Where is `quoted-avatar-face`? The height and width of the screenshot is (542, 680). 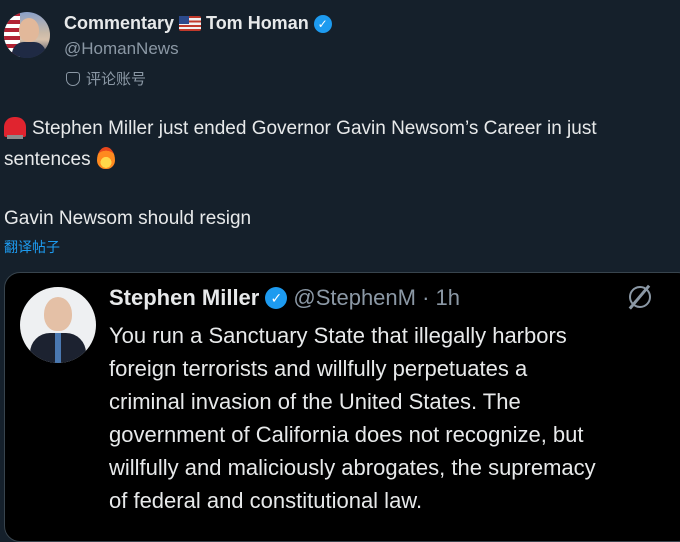
quoted-avatar-face is located at coordinates (58, 314).